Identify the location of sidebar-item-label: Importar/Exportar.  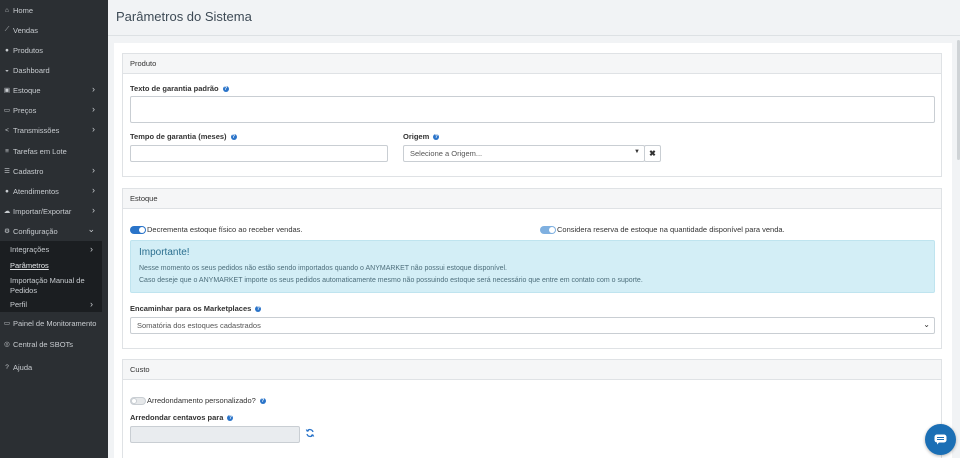
(42, 211).